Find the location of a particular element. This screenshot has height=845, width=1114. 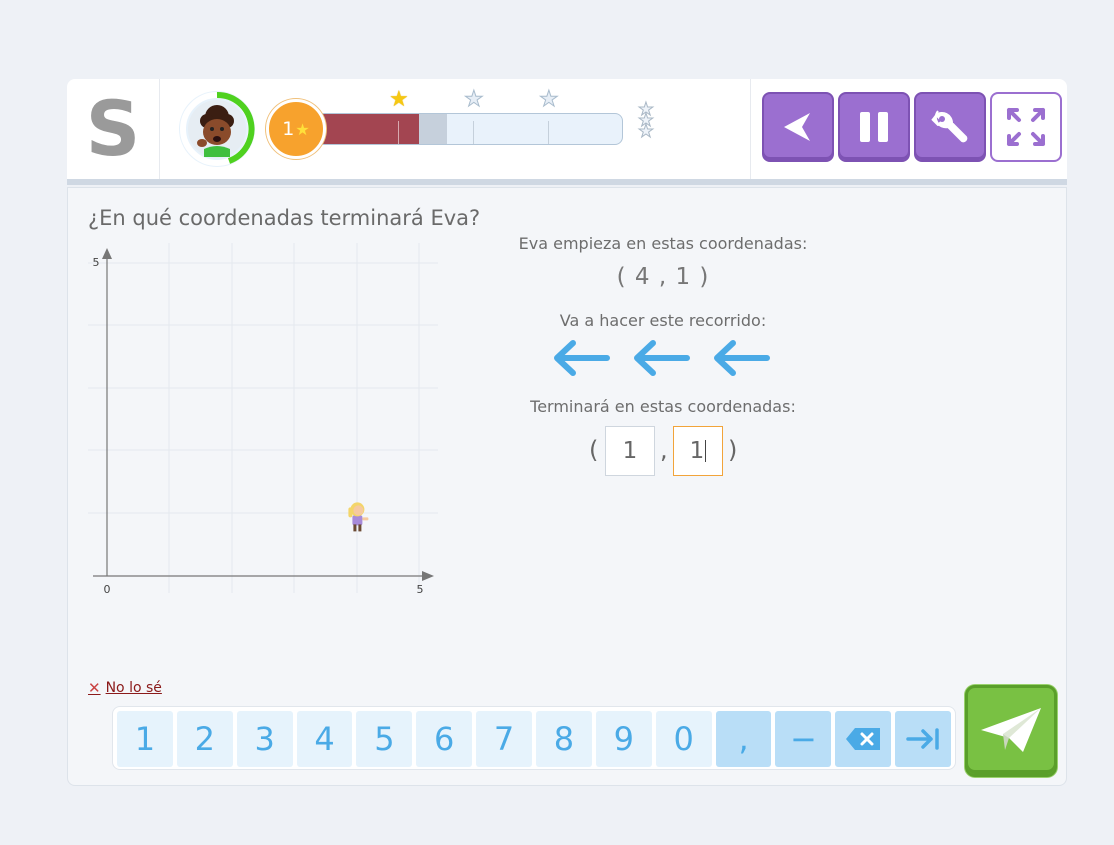

top-bar: S 1 ★ ★ ★ ★ ★ ★ ★ is located at coordinates (567, 129).